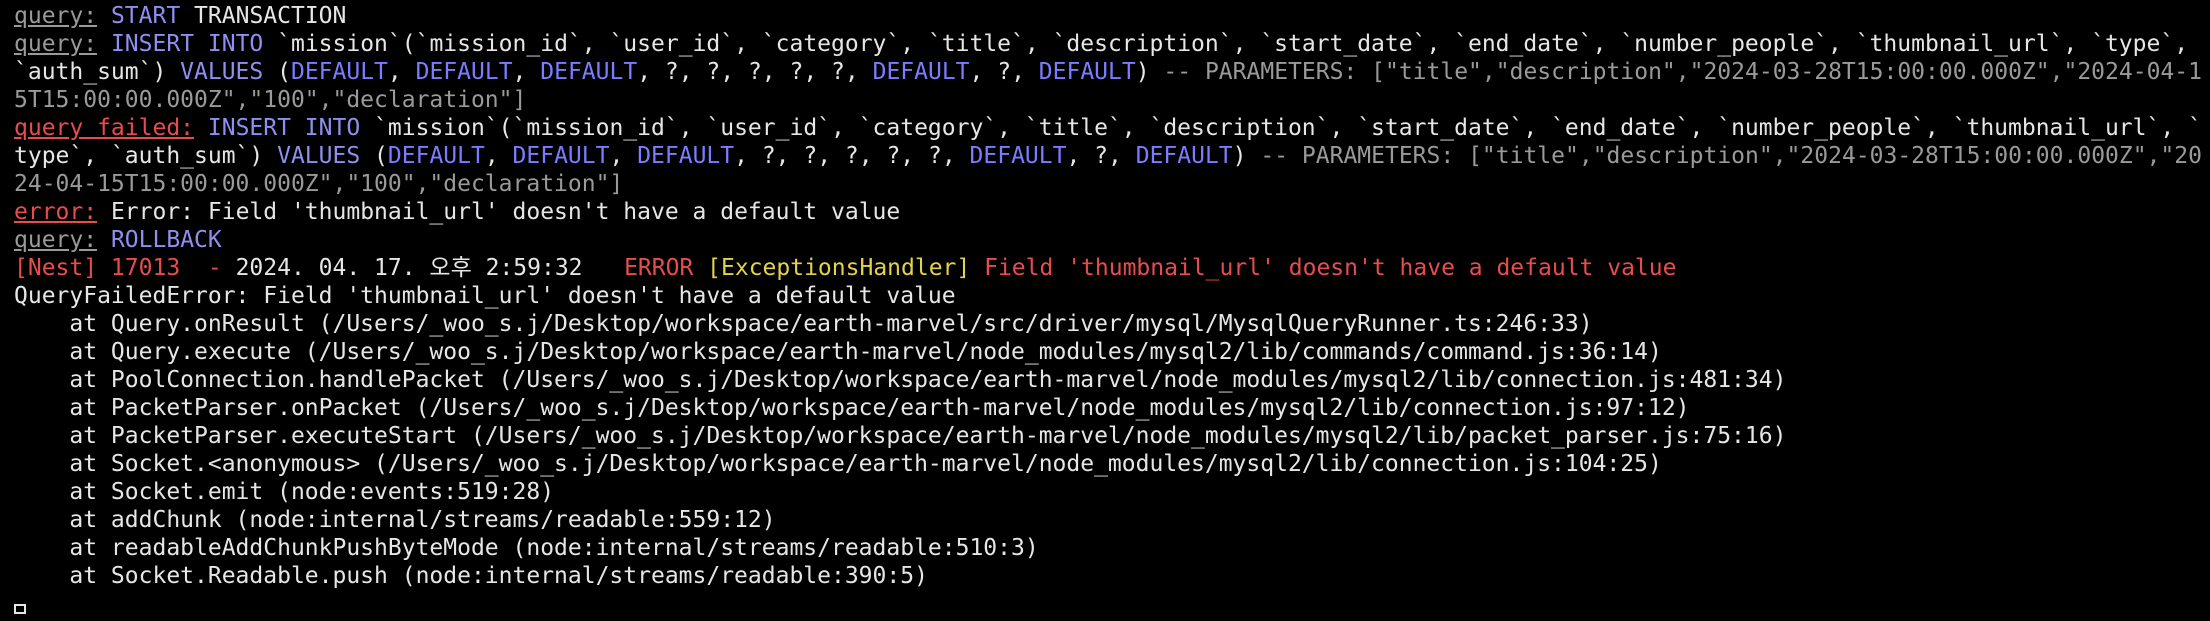 The image size is (2210, 621). I want to click on terminal-line: at Socket.emit (node:events:519:28), so click(1112, 492).